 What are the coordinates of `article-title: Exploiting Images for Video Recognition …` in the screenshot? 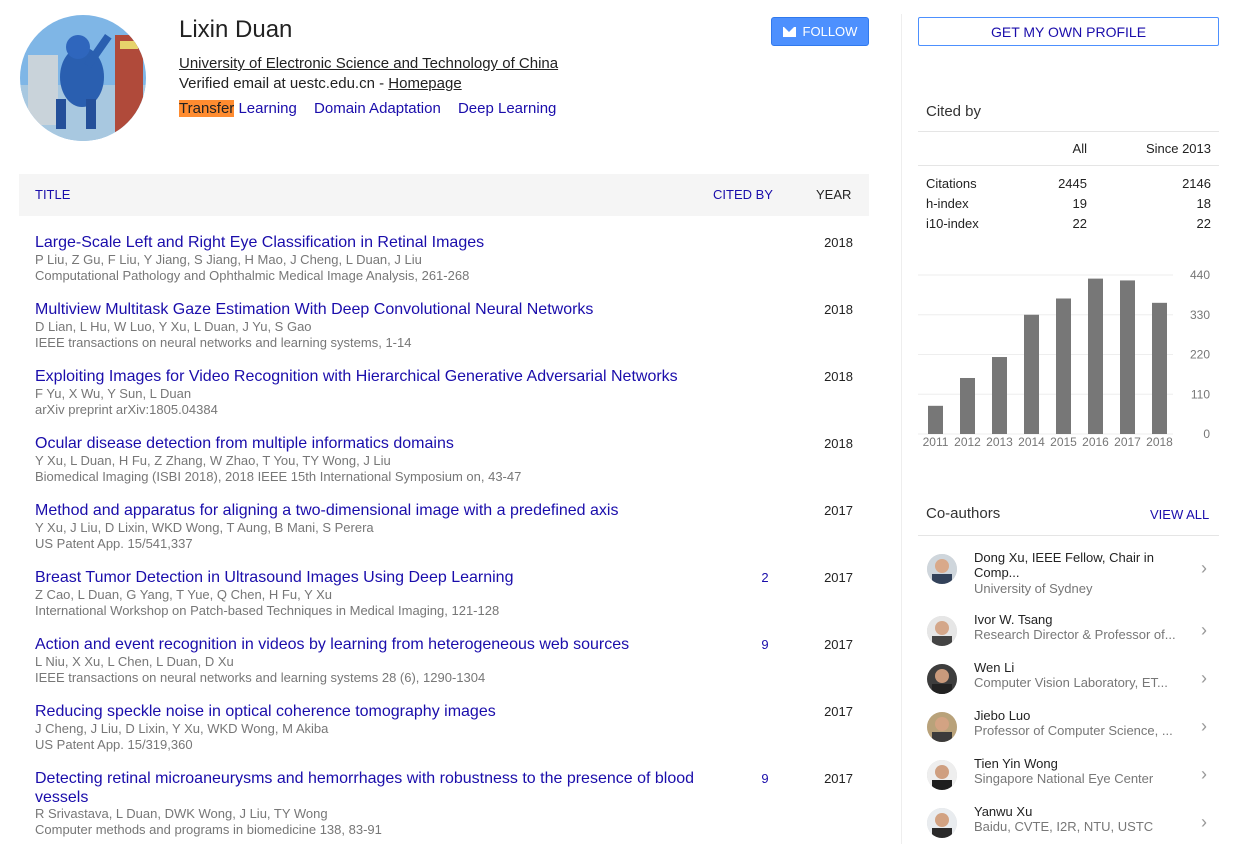 It's located at (370, 376).